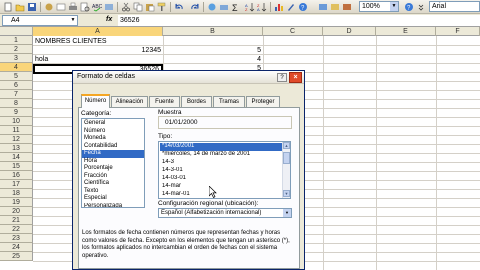  Describe the element at coordinates (379, 6) in the screenshot. I see `zoom-select: 100% ▼` at that location.